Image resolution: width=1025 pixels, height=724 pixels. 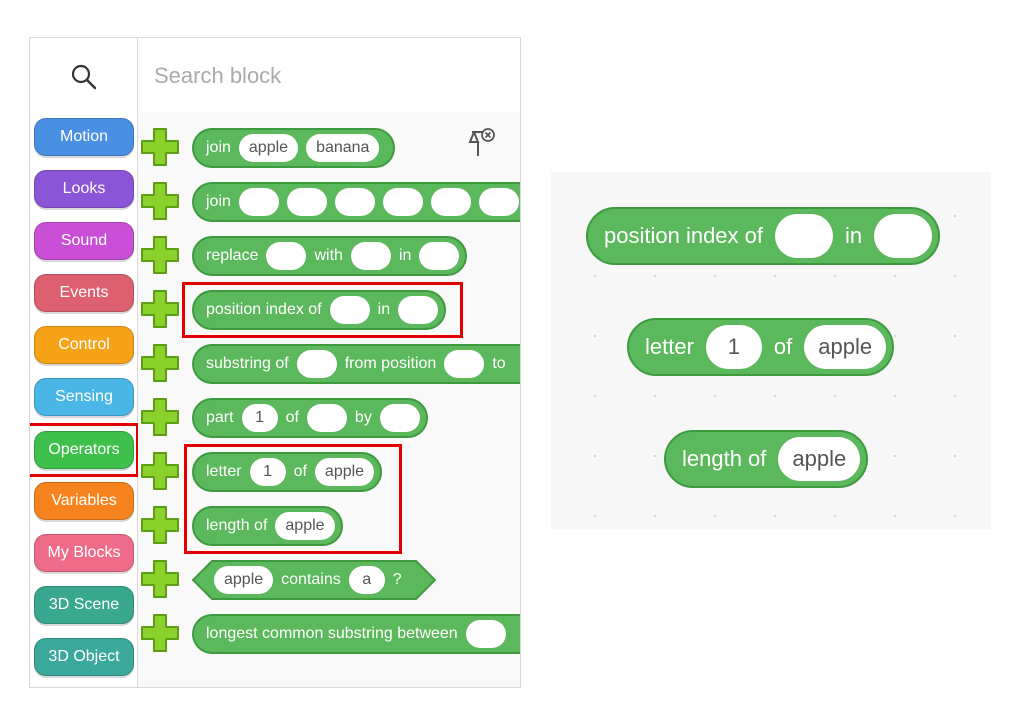 I want to click on join-multi-block: join, so click(x=356, y=202).